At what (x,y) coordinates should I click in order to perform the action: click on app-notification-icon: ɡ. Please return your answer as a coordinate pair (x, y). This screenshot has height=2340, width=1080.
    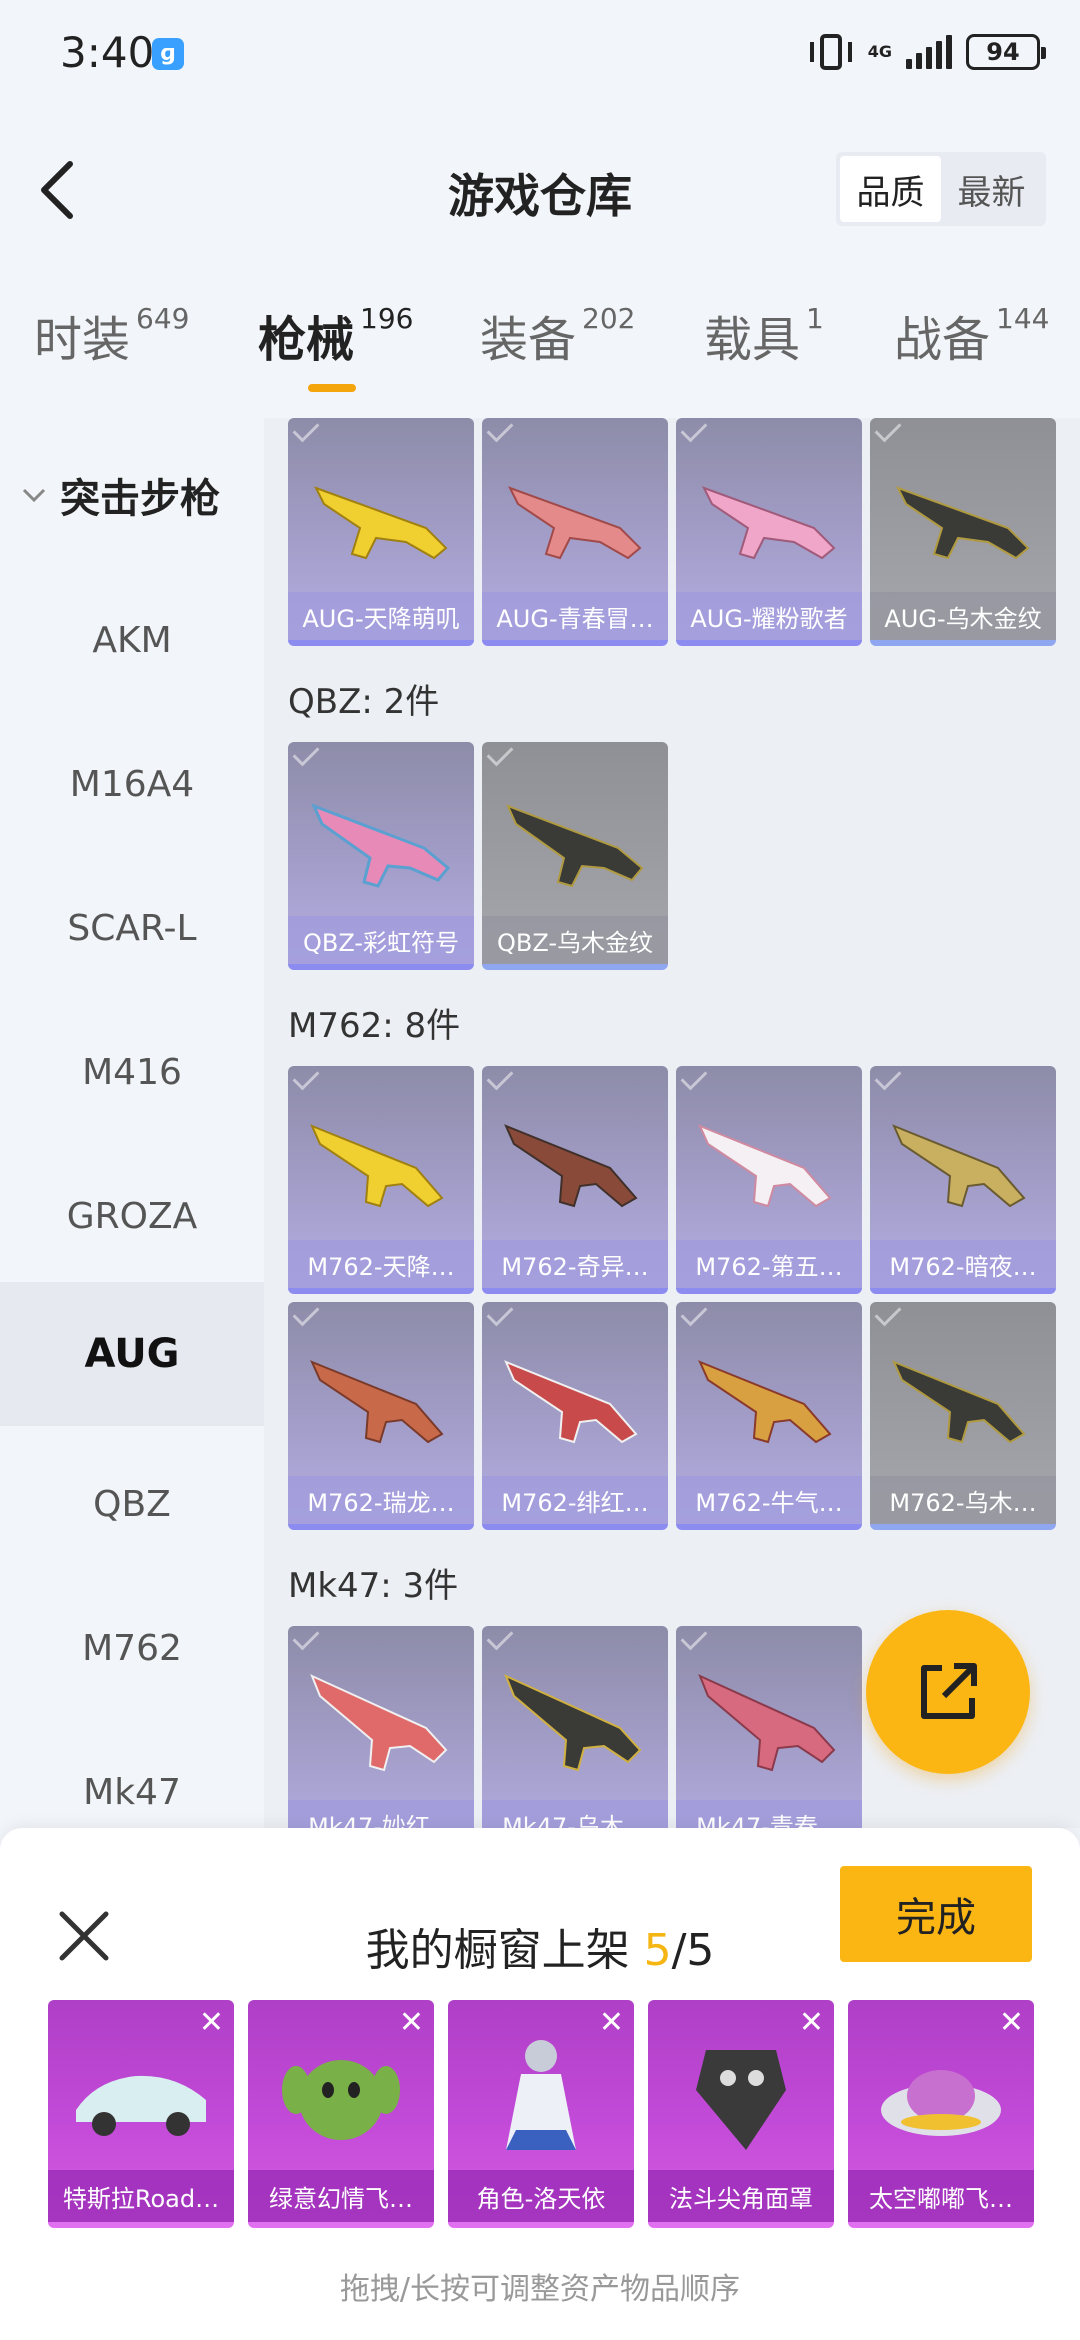
    Looking at the image, I should click on (168, 54).